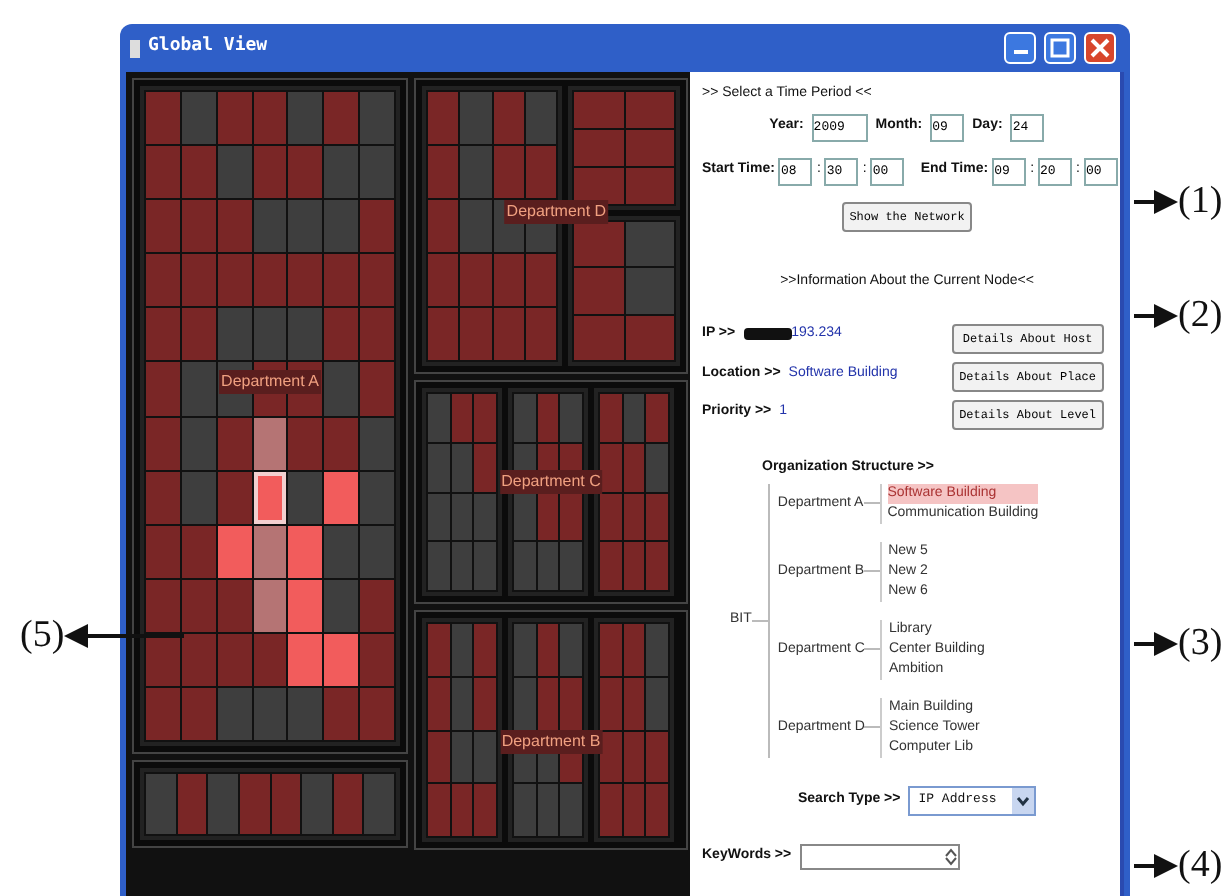  I want to click on maximize-button, so click(1060, 48).